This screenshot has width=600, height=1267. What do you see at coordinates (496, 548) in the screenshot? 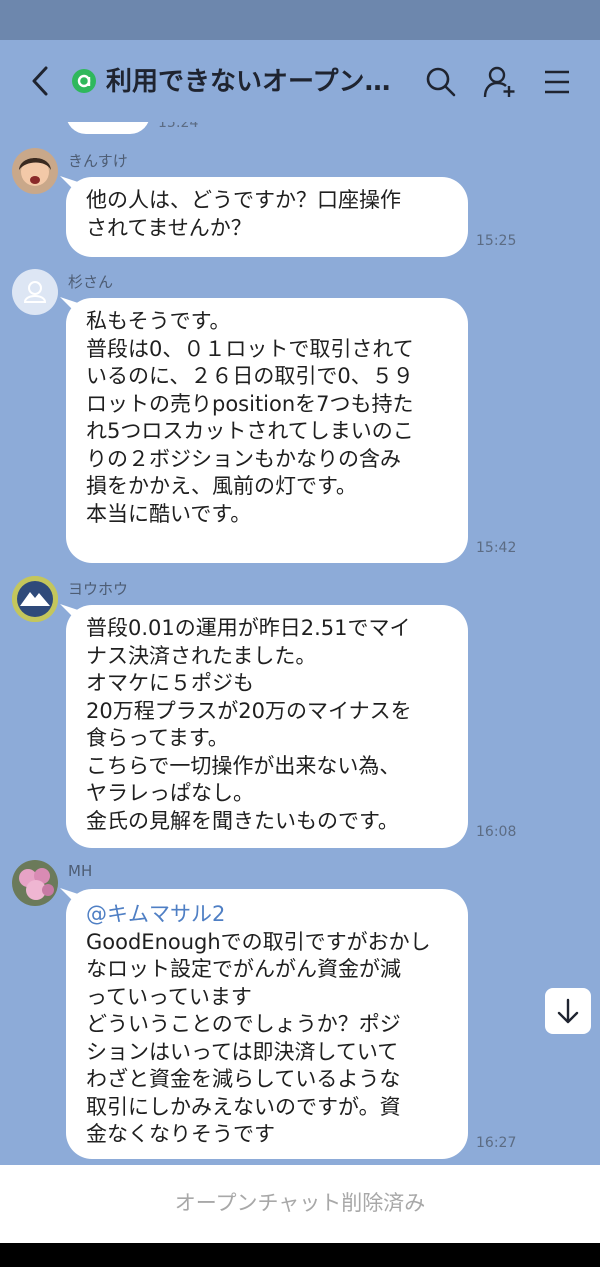
I see `message-time: 15:42` at bounding box center [496, 548].